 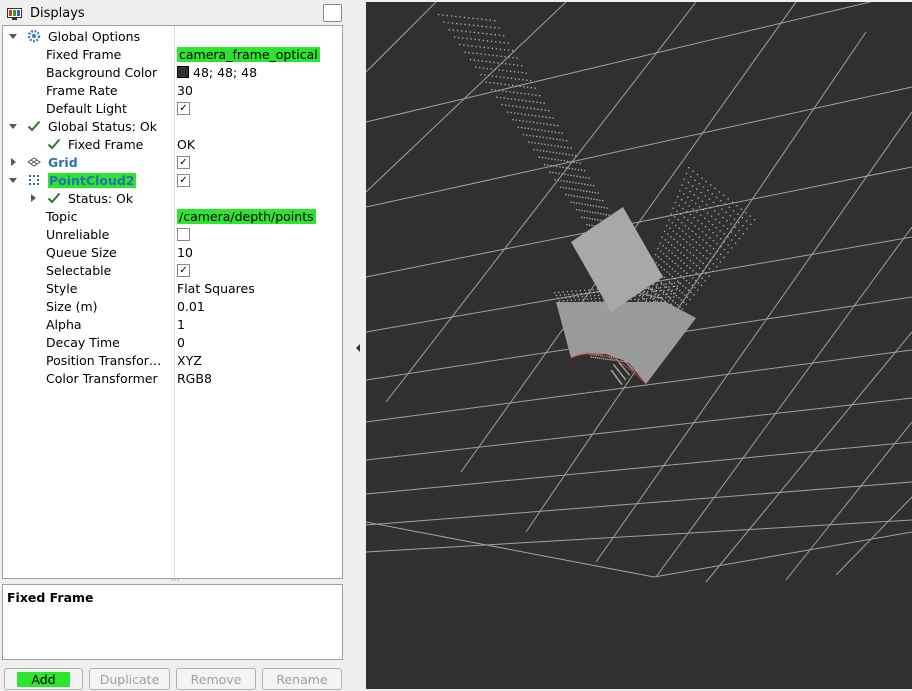 I want to click on undock-button, so click(x=332, y=13).